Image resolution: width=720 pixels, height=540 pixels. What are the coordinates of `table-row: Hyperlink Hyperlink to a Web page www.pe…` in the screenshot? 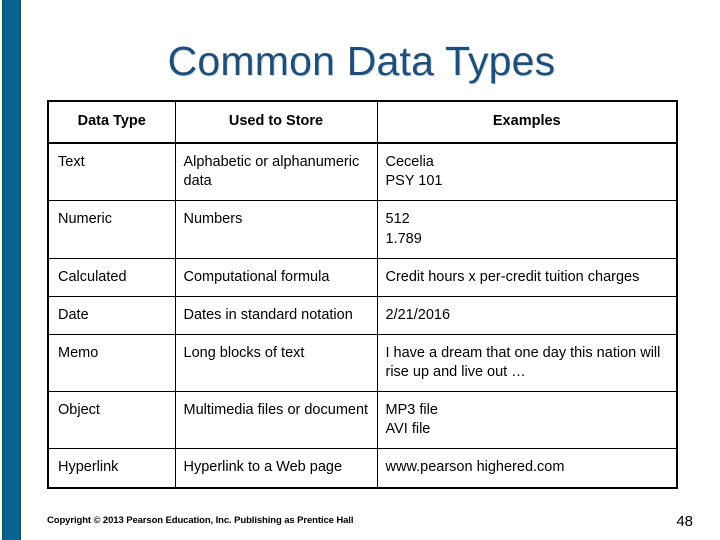 It's located at (362, 468).